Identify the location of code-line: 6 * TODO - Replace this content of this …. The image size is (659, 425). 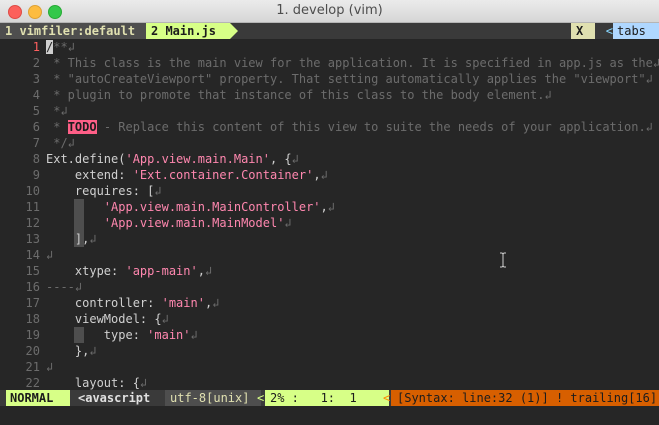
(342, 127).